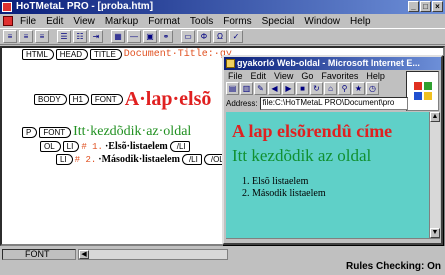  I want to click on stop-icon: ■, so click(302, 88).